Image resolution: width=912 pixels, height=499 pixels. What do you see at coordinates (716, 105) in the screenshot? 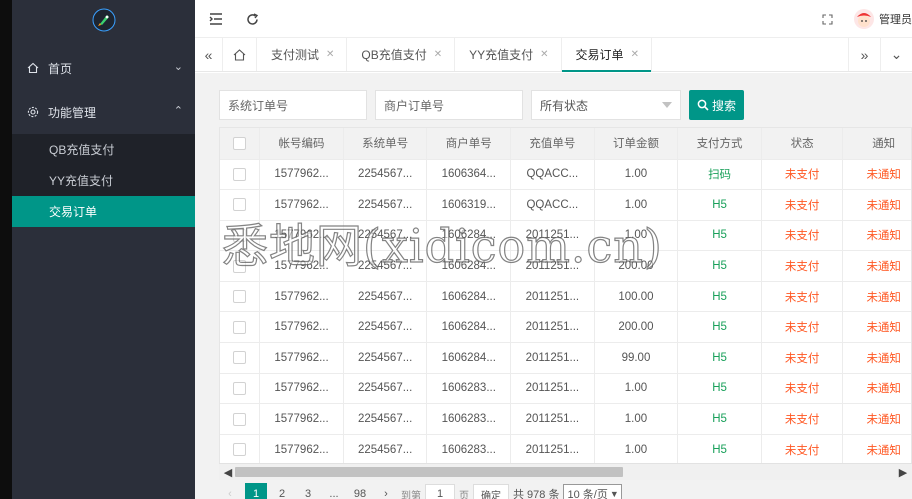
I see `search-button: 搜索` at bounding box center [716, 105].